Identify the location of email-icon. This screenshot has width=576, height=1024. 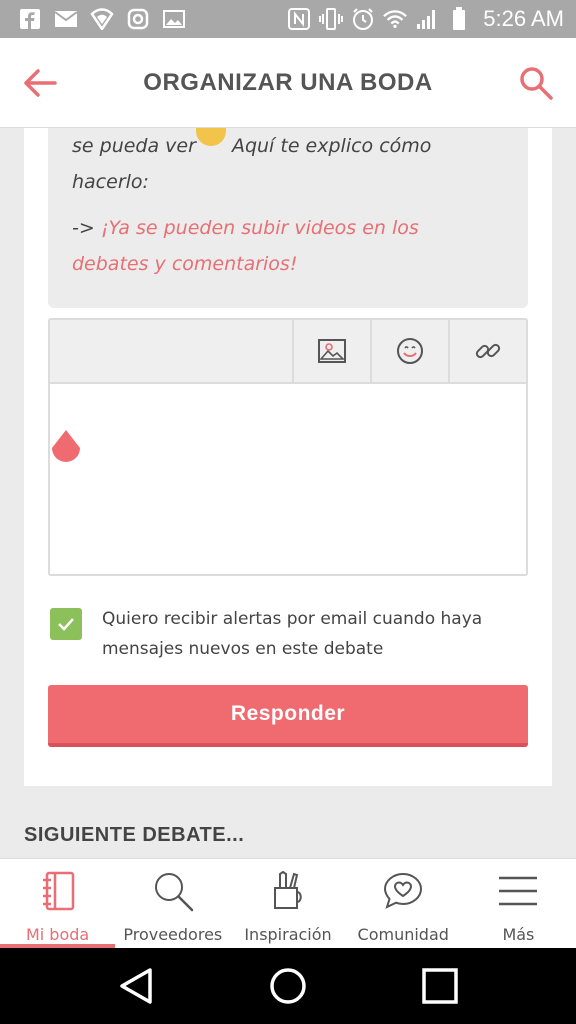
(66, 19).